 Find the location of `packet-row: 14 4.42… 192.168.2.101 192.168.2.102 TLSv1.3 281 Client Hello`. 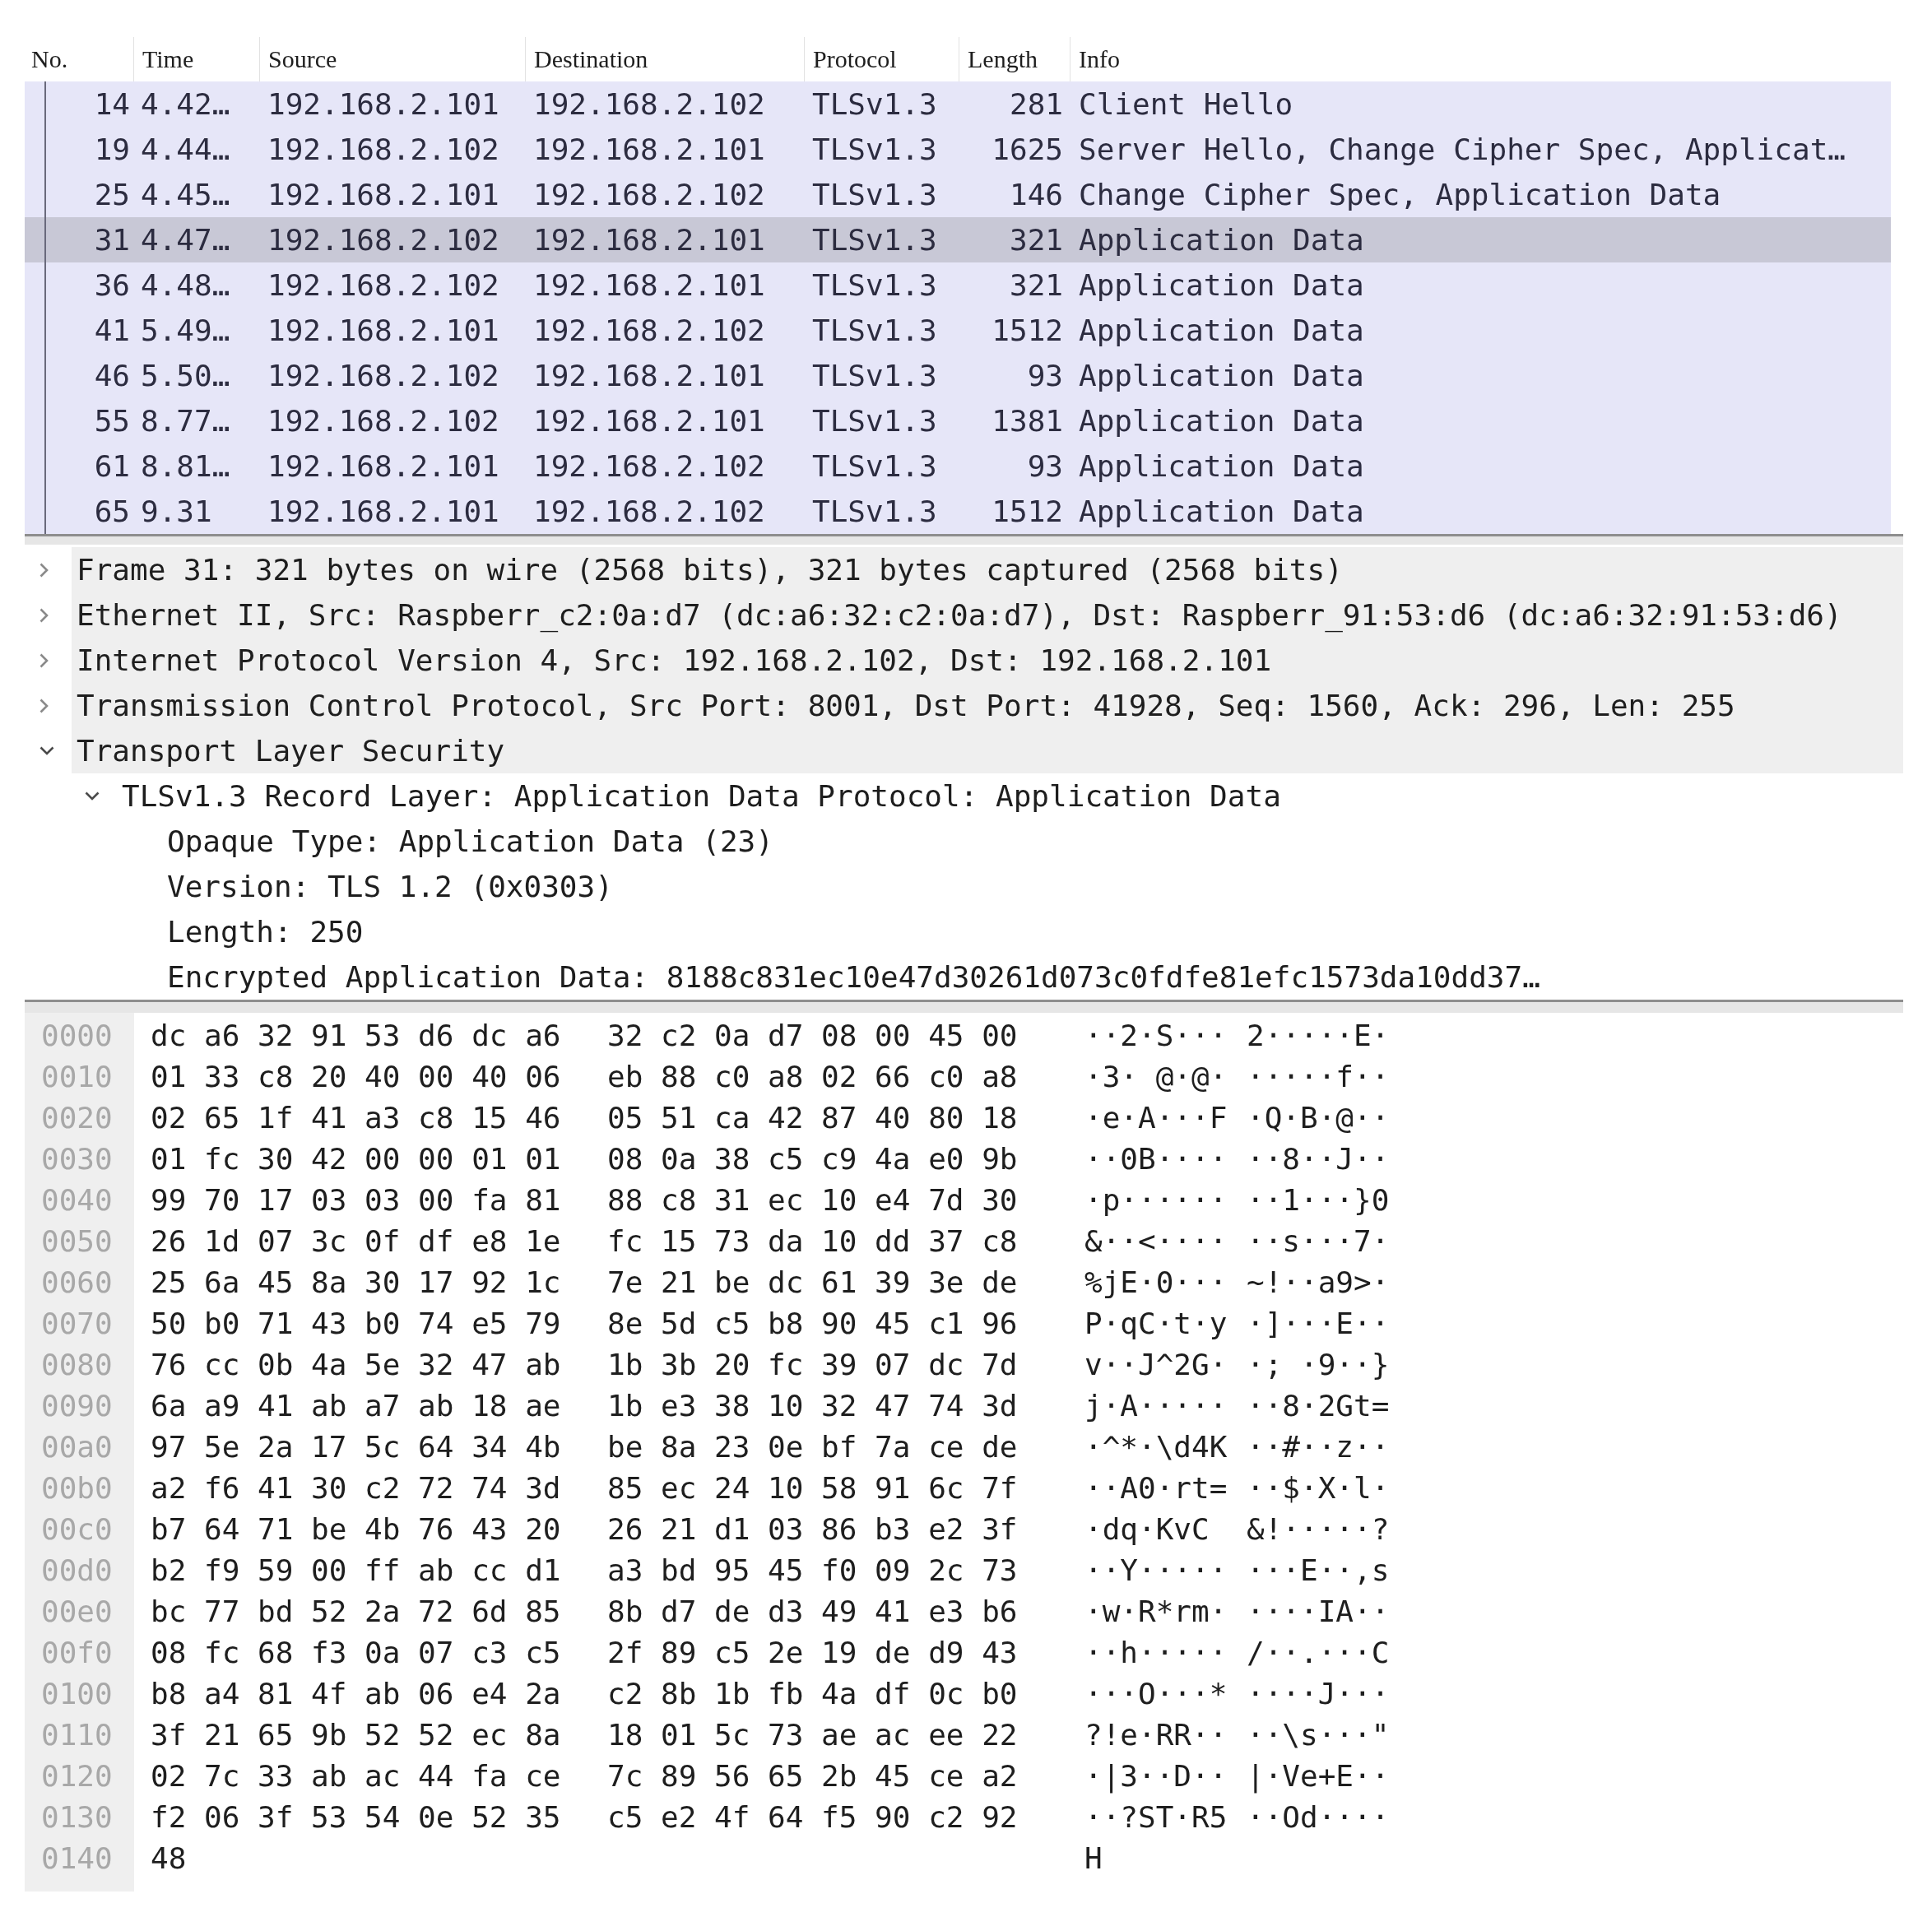

packet-row: 14 4.42… 192.168.2.101 192.168.2.102 TLSv1.3 281 Client Hello is located at coordinates (958, 104).